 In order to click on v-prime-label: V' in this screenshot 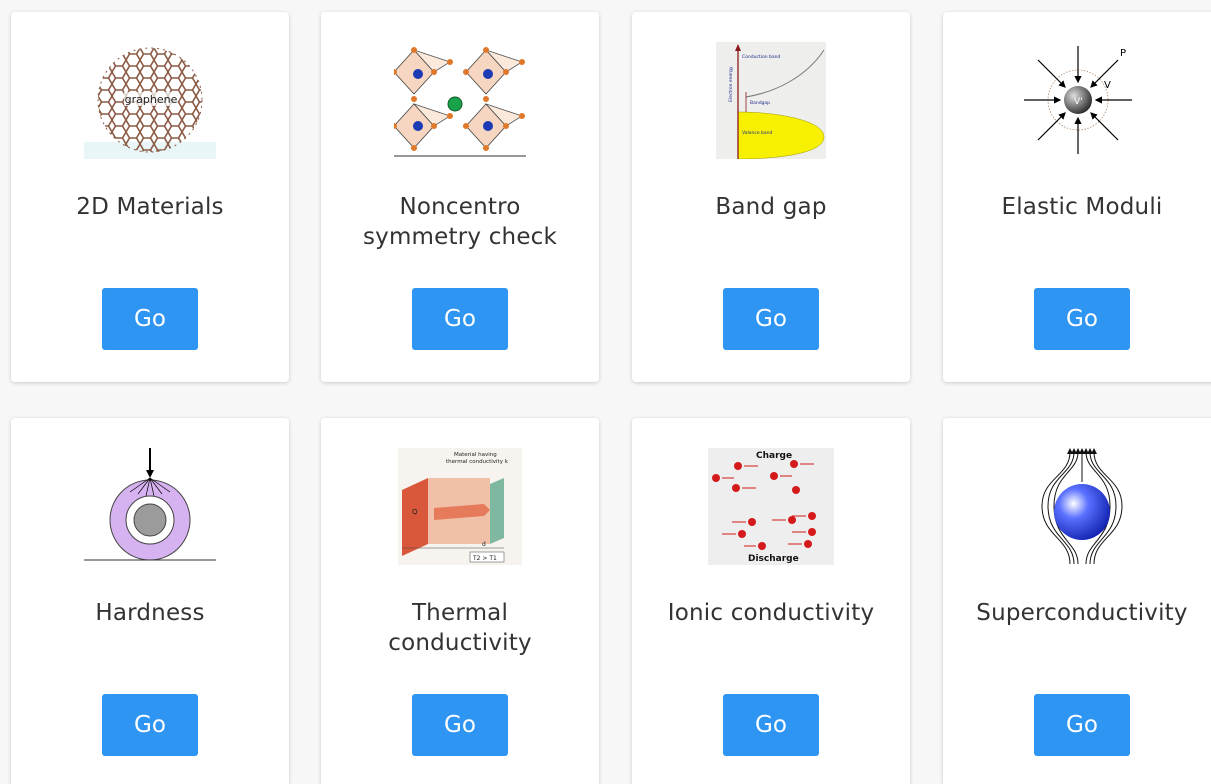, I will do `click(1078, 102)`.